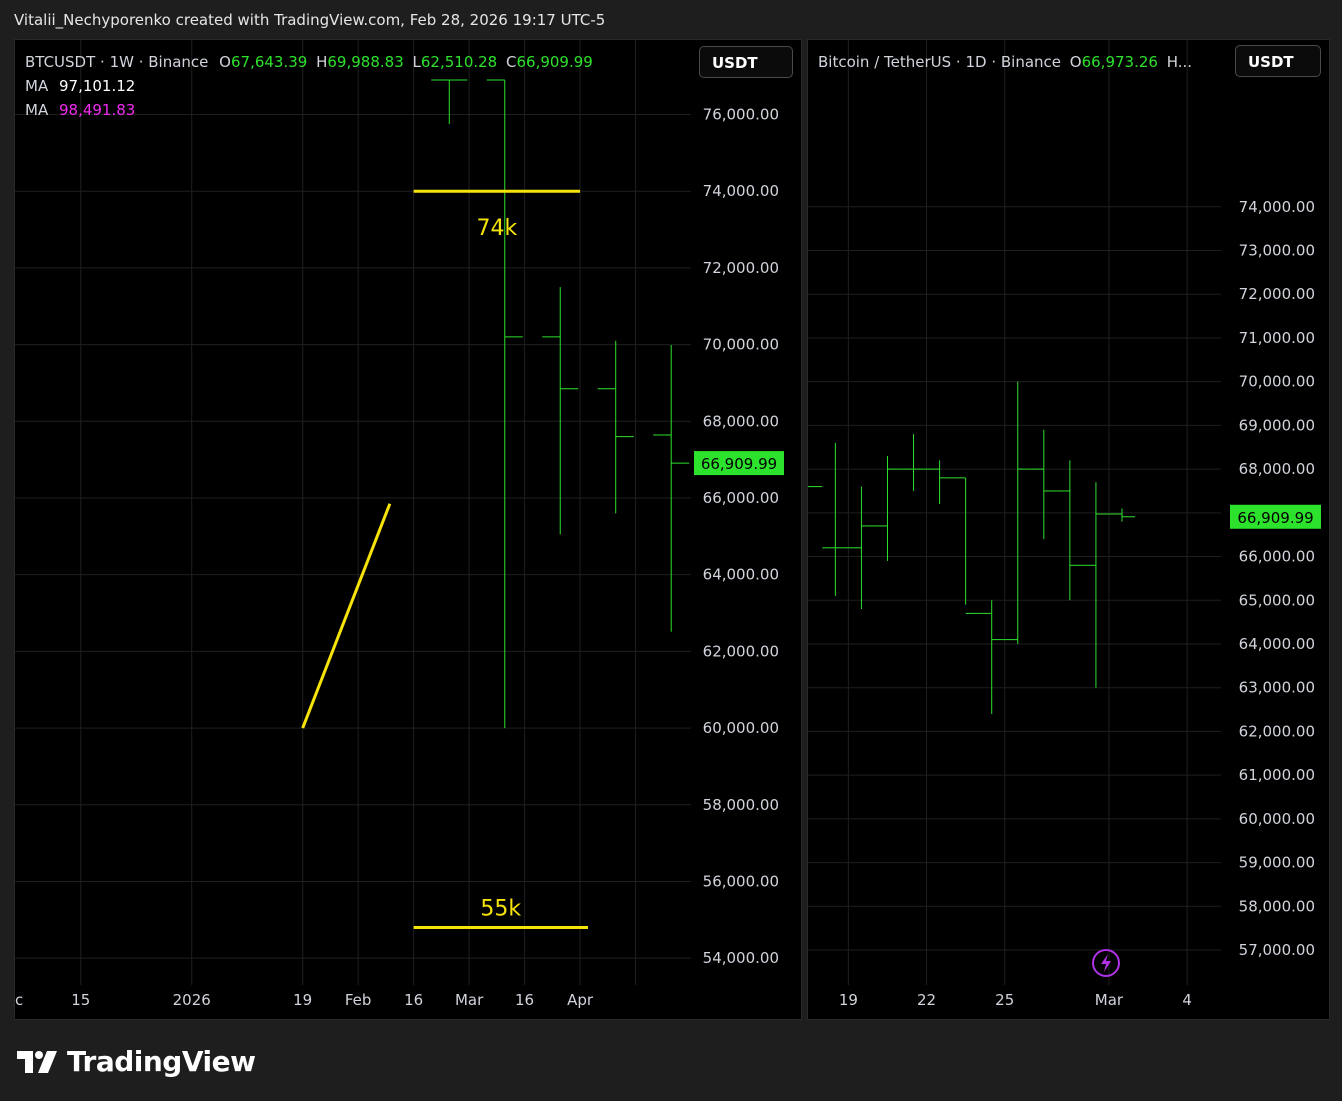  What do you see at coordinates (746, 62) in the screenshot?
I see `currency-button: USDT` at bounding box center [746, 62].